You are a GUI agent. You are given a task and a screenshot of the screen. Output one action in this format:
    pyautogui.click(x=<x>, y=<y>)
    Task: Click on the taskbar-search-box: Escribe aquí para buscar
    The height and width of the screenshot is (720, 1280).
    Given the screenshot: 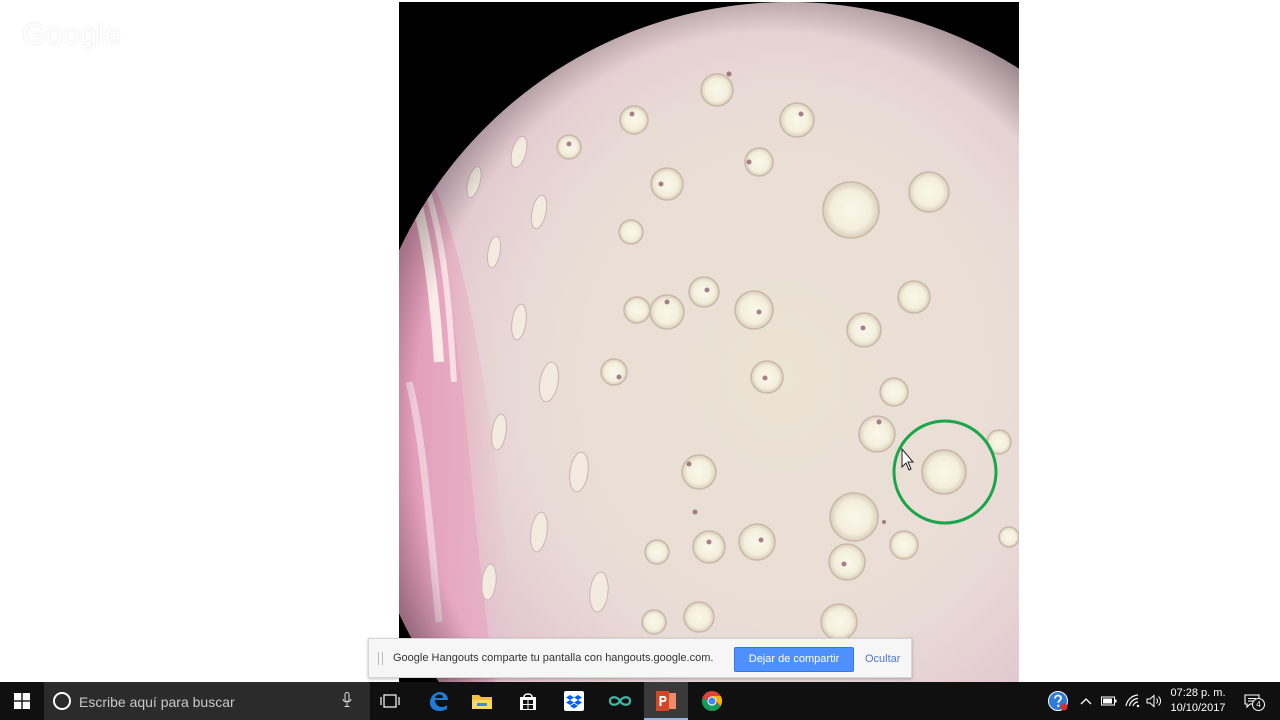 What is the action you would take?
    pyautogui.click(x=207, y=701)
    